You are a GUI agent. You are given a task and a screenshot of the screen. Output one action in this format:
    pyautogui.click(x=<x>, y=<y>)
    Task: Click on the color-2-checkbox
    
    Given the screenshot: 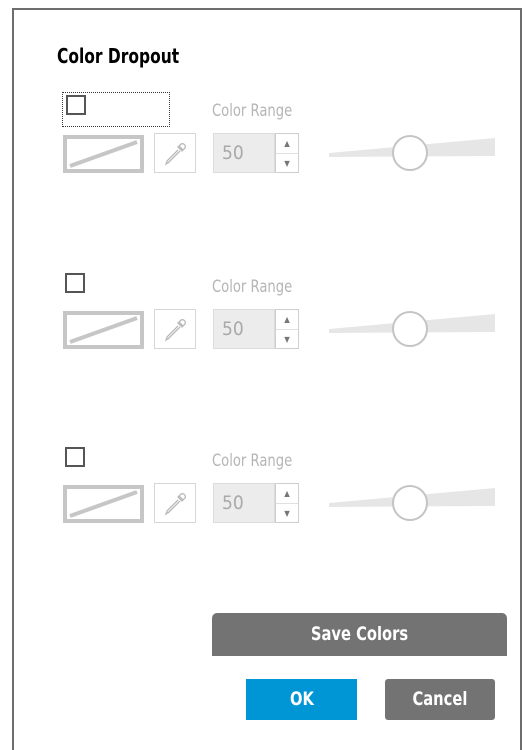 What is the action you would take?
    pyautogui.click(x=75, y=283)
    